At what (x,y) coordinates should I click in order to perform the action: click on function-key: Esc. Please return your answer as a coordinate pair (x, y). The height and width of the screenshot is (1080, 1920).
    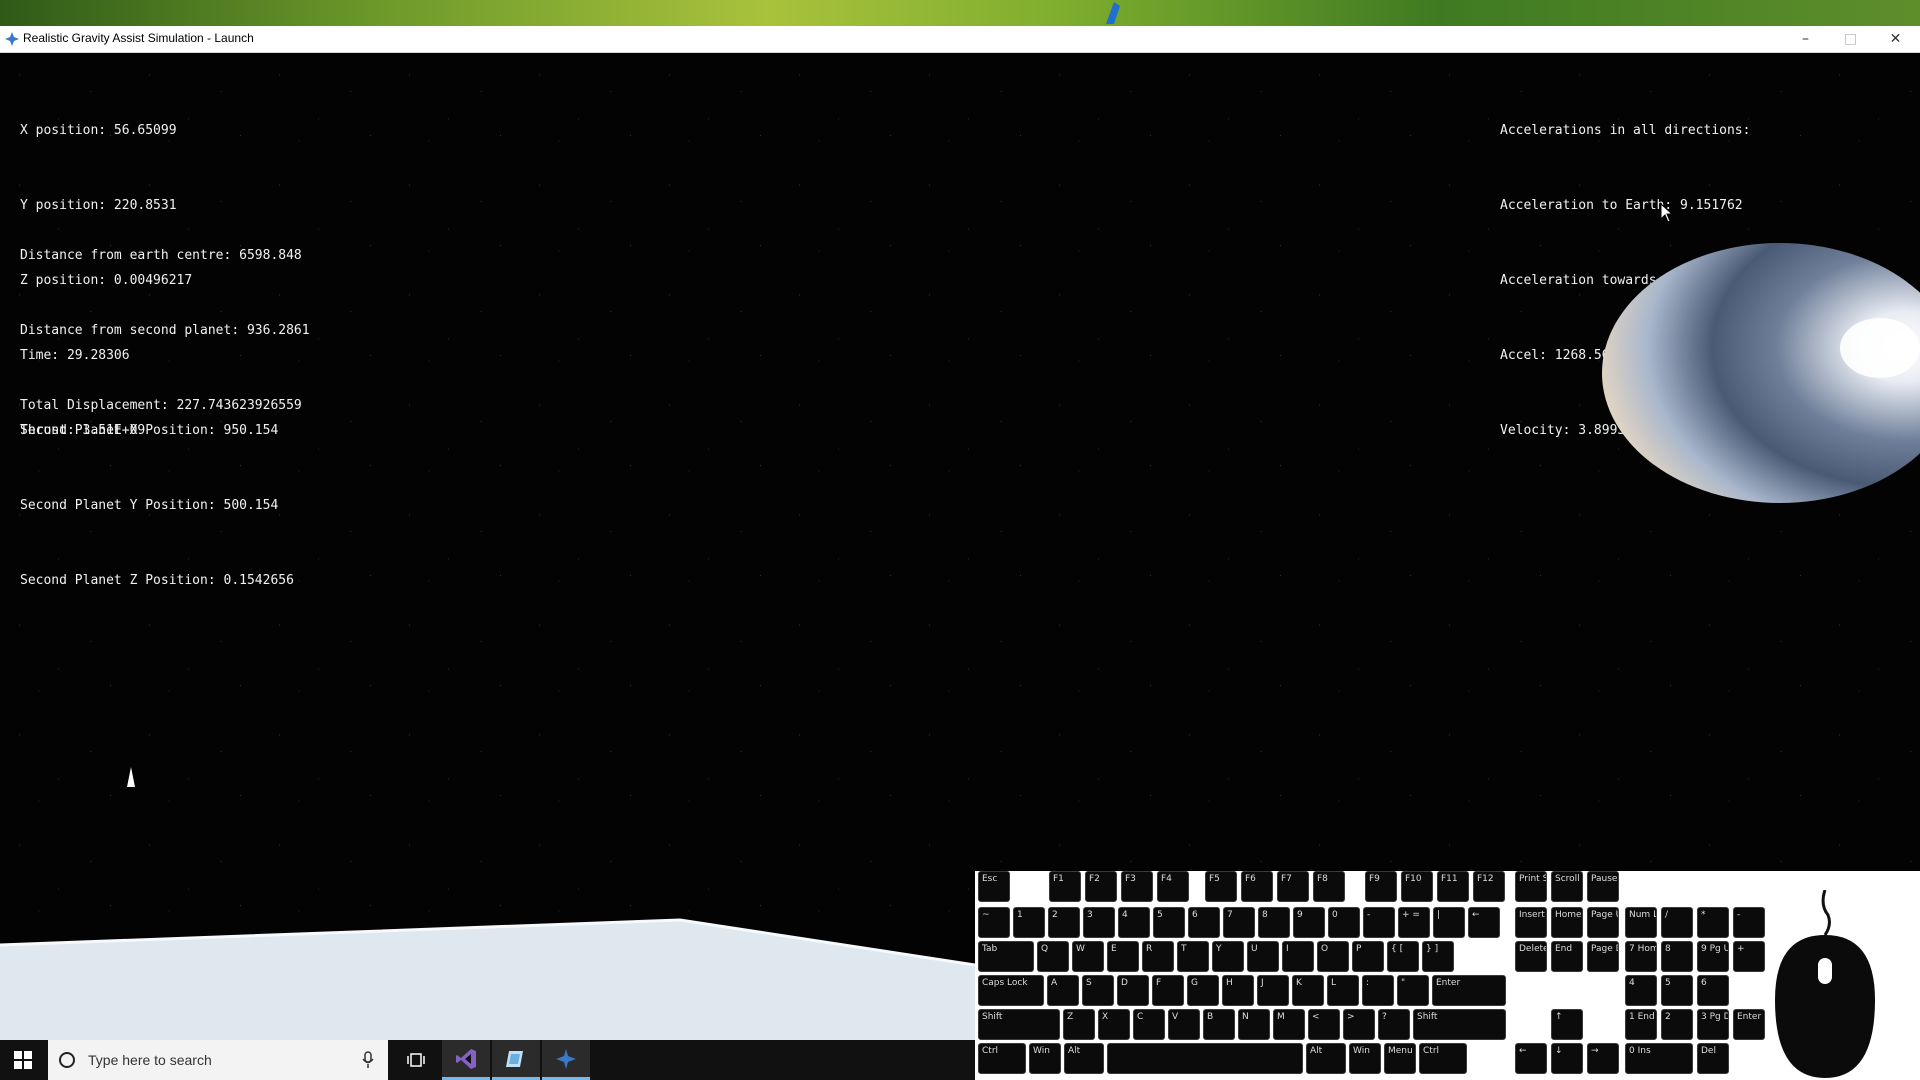
    Looking at the image, I should click on (994, 886).